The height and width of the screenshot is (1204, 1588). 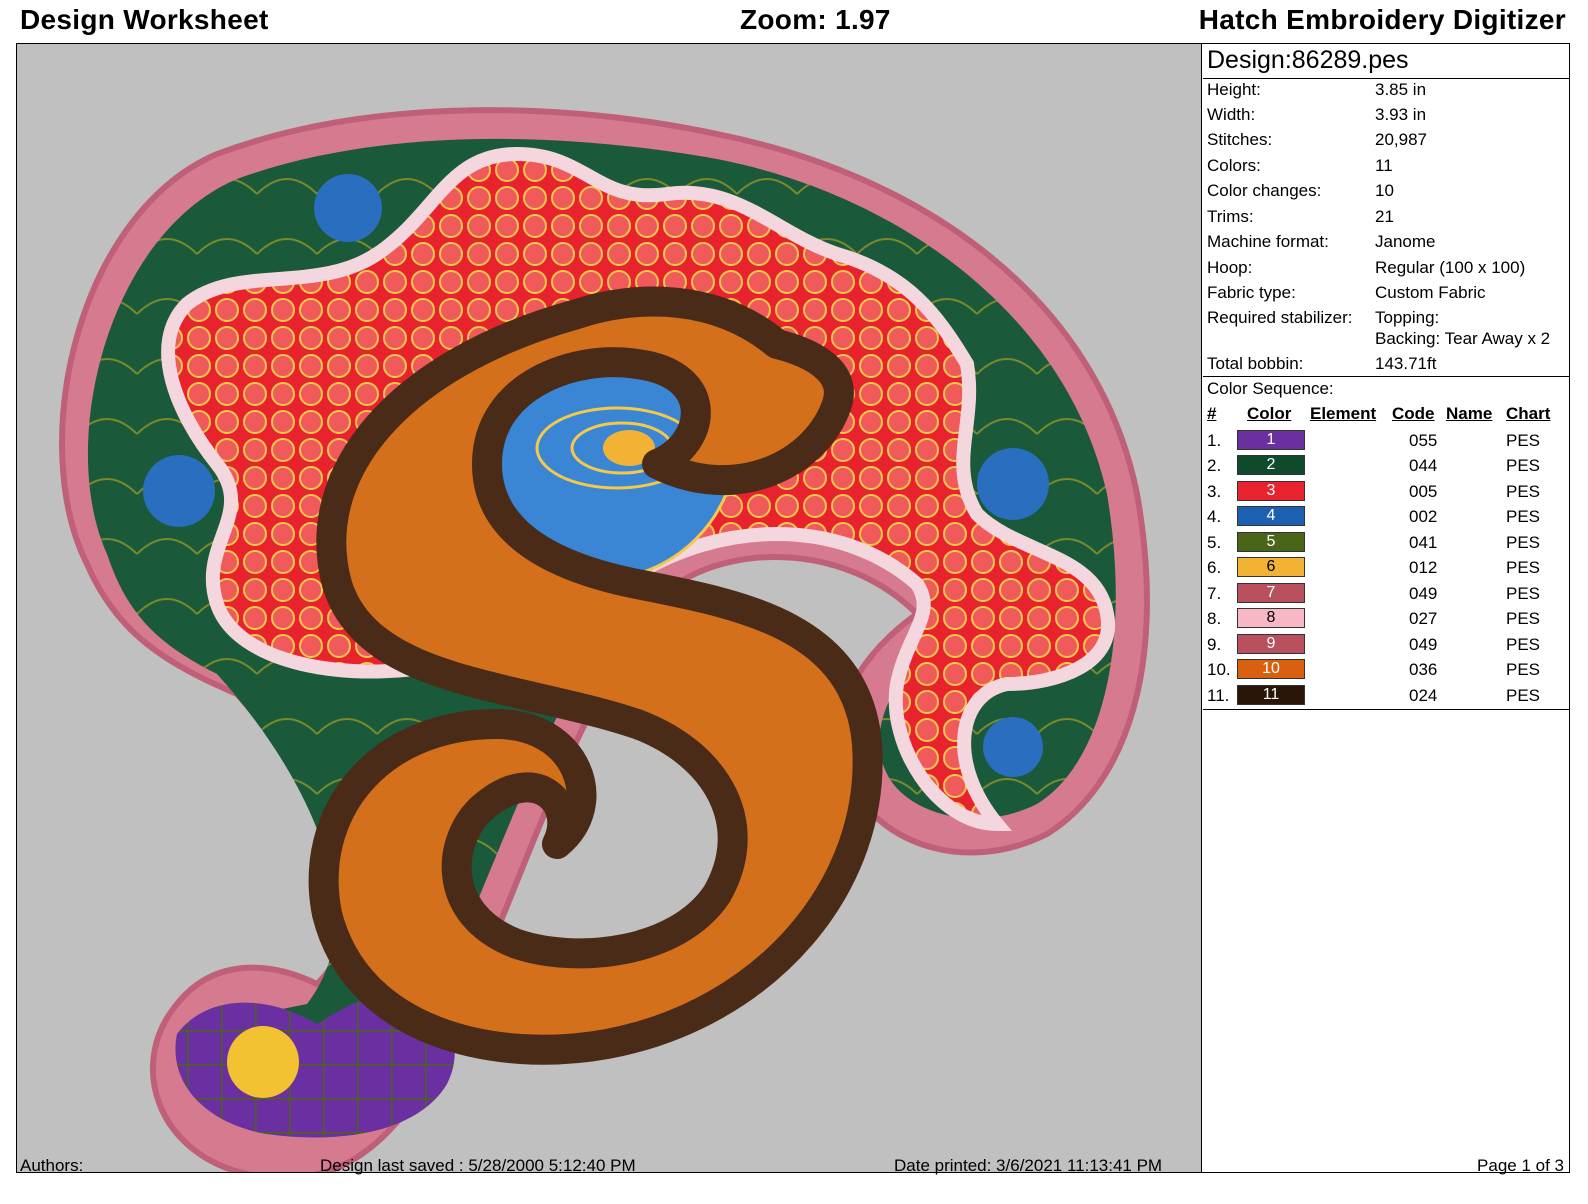 What do you see at coordinates (1413, 413) in the screenshot?
I see `col-header-code: Code` at bounding box center [1413, 413].